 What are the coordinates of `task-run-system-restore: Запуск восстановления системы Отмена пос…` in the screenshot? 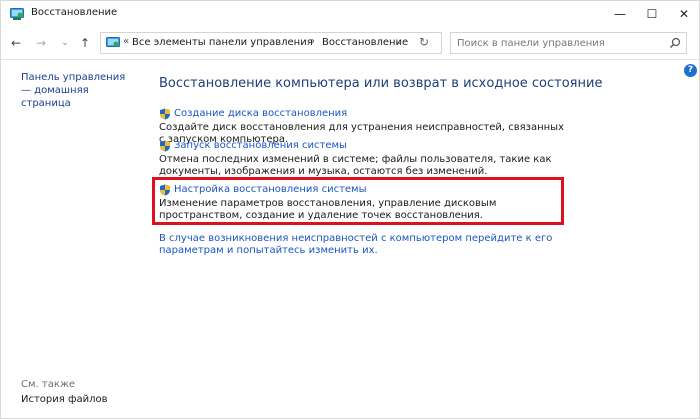 It's located at (364, 158).